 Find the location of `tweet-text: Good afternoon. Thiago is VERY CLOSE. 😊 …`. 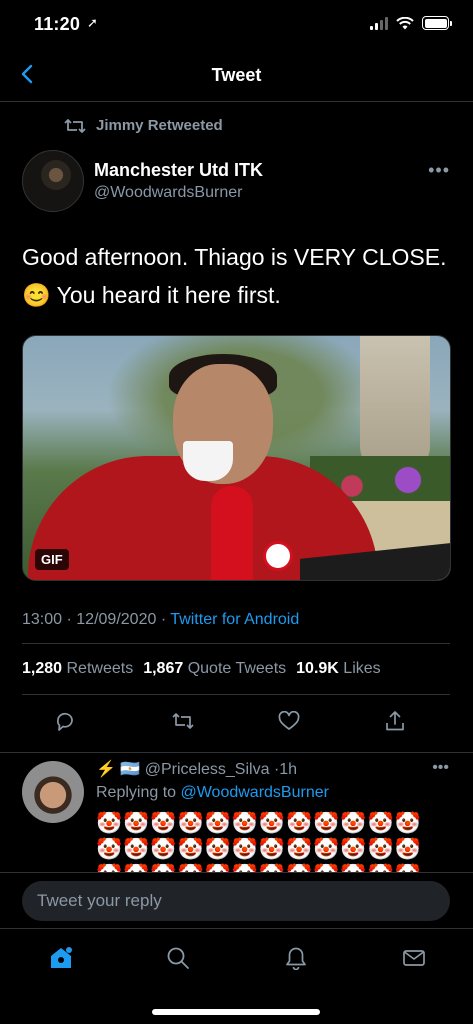

tweet-text: Good afternoon. Thiago is VERY CLOSE. 😊 … is located at coordinates (234, 276).